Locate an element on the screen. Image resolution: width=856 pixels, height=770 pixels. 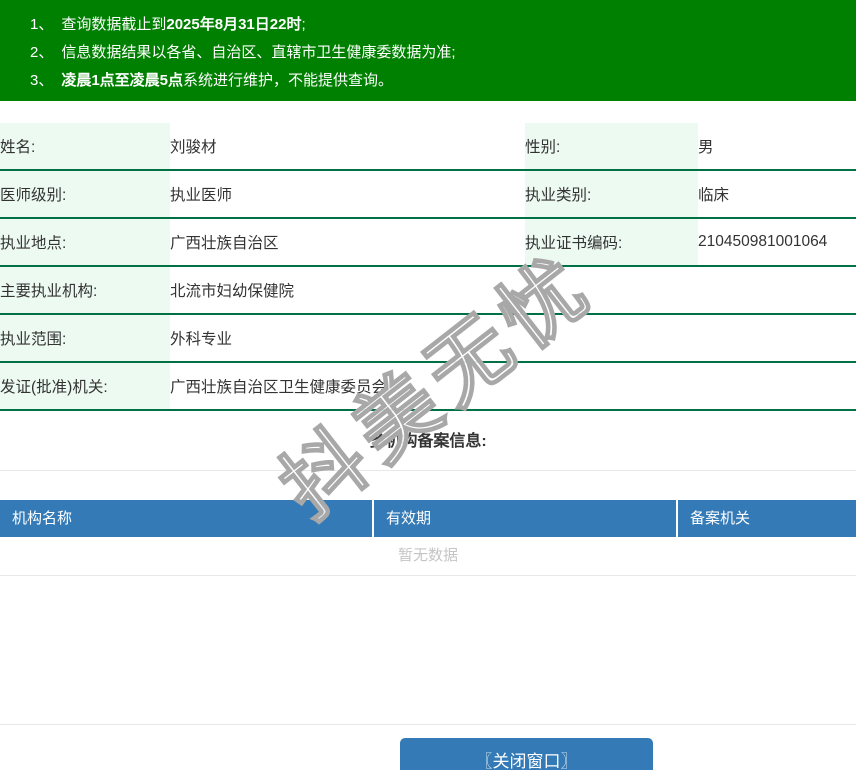
table-row: 发证(批准)机关: 广西壮族自治区卫生健康委员会 is located at coordinates (428, 386).